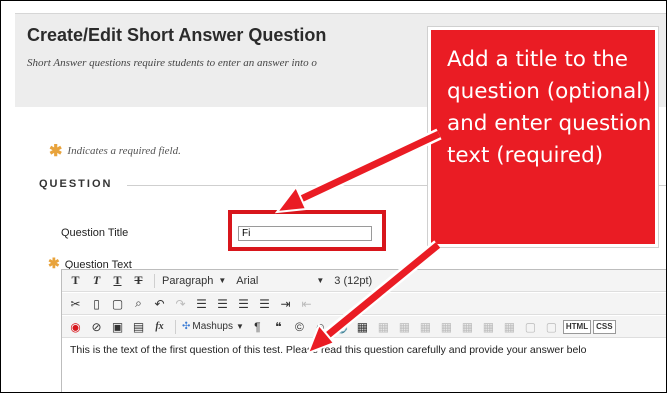  I want to click on cut-icon: ✂, so click(75, 304).